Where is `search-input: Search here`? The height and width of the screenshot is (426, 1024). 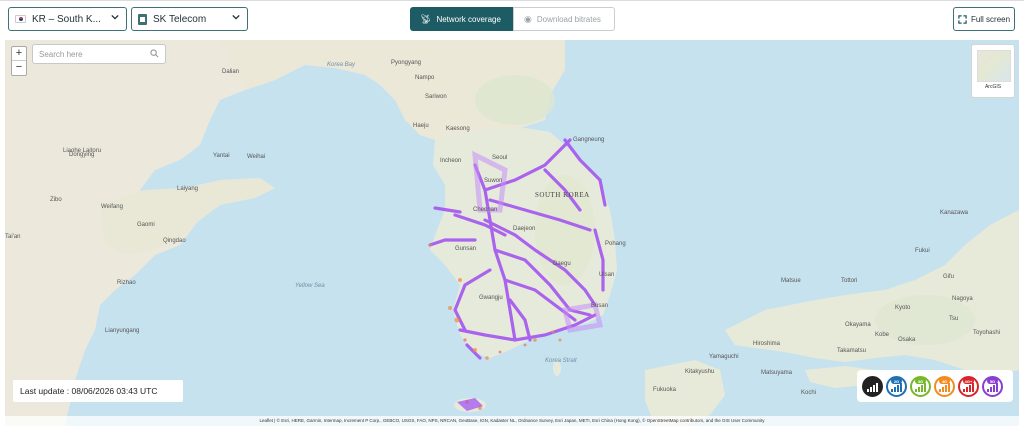
search-input: Search here is located at coordinates (99, 54).